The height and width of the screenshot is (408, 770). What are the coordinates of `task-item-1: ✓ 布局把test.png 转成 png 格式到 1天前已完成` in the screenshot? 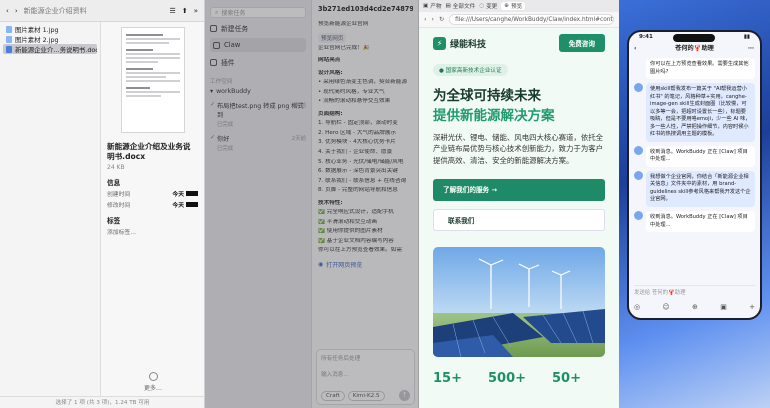 It's located at (258, 114).